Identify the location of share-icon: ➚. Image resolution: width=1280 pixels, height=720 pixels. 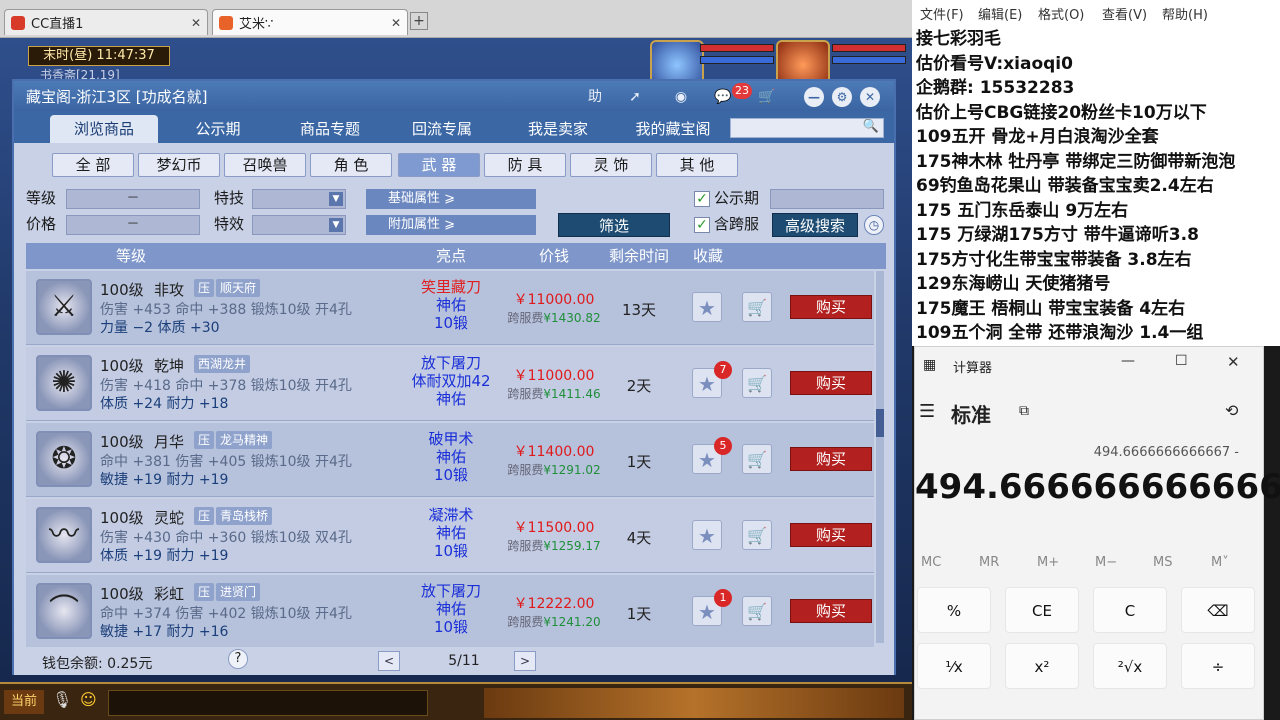
(635, 97).